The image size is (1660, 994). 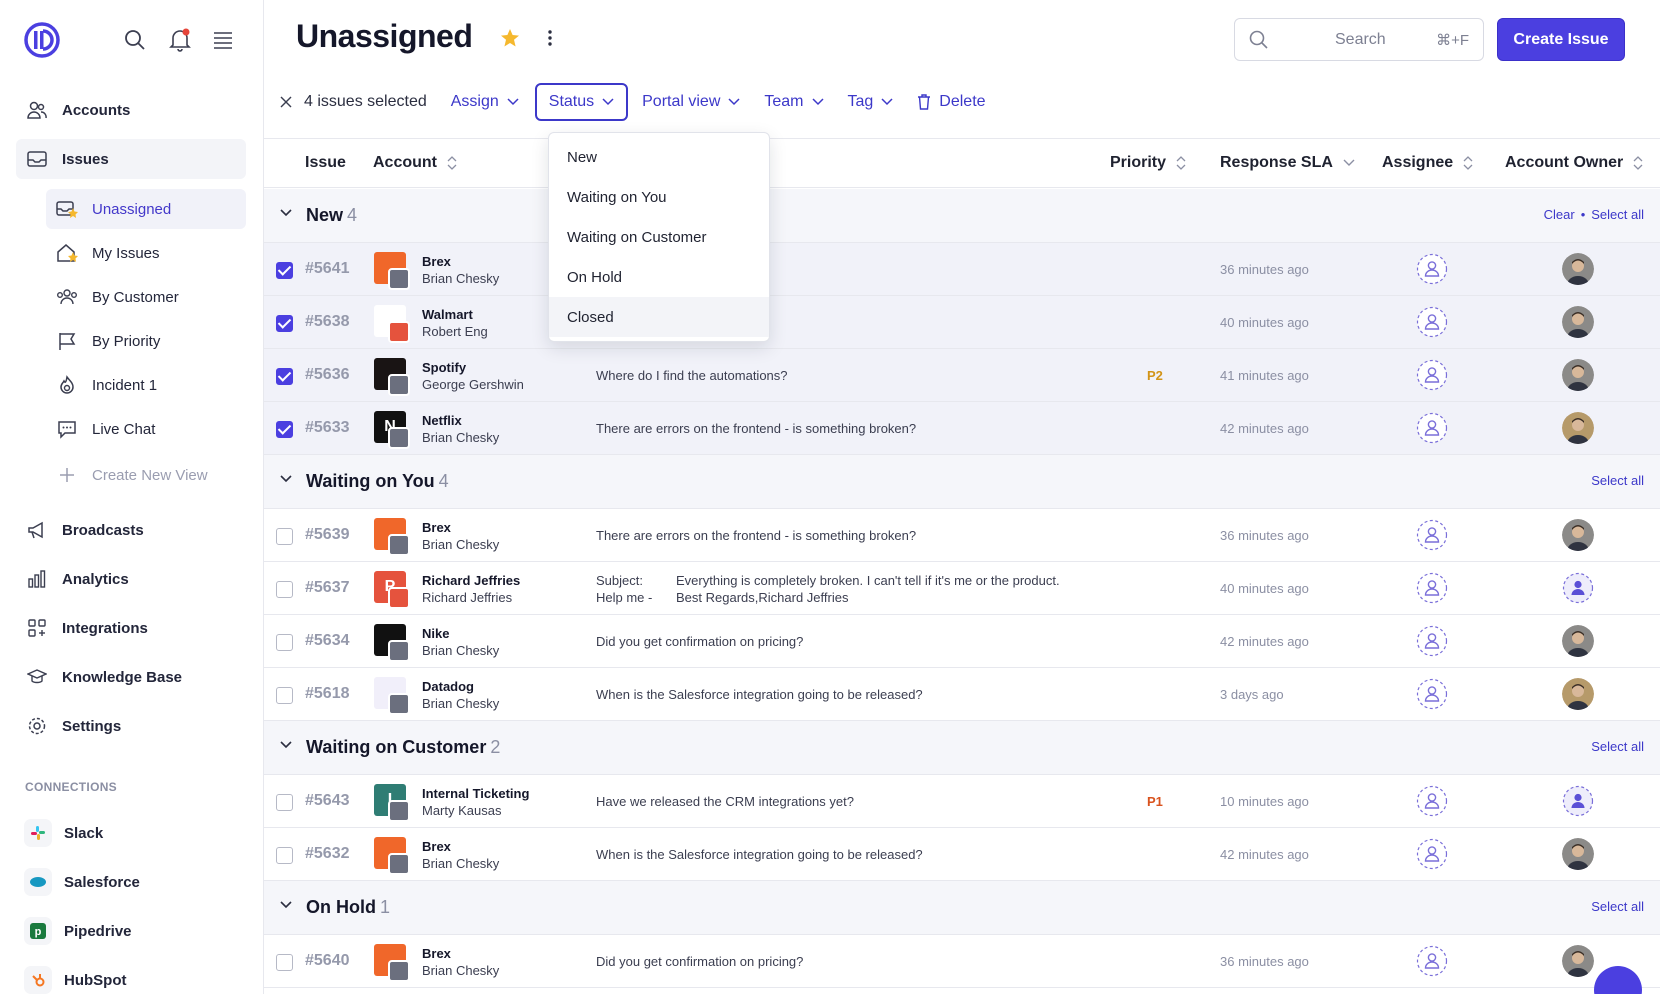 I want to click on connection-slack: Slack, so click(x=63, y=833).